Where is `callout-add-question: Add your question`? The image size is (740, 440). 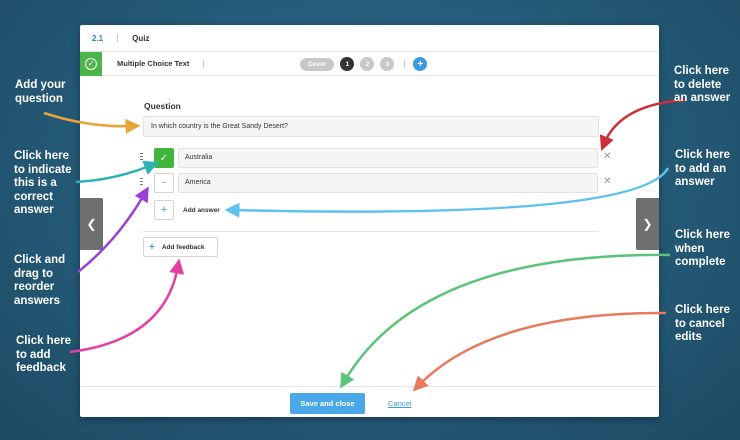
callout-add-question: Add your question is located at coordinates (40, 92).